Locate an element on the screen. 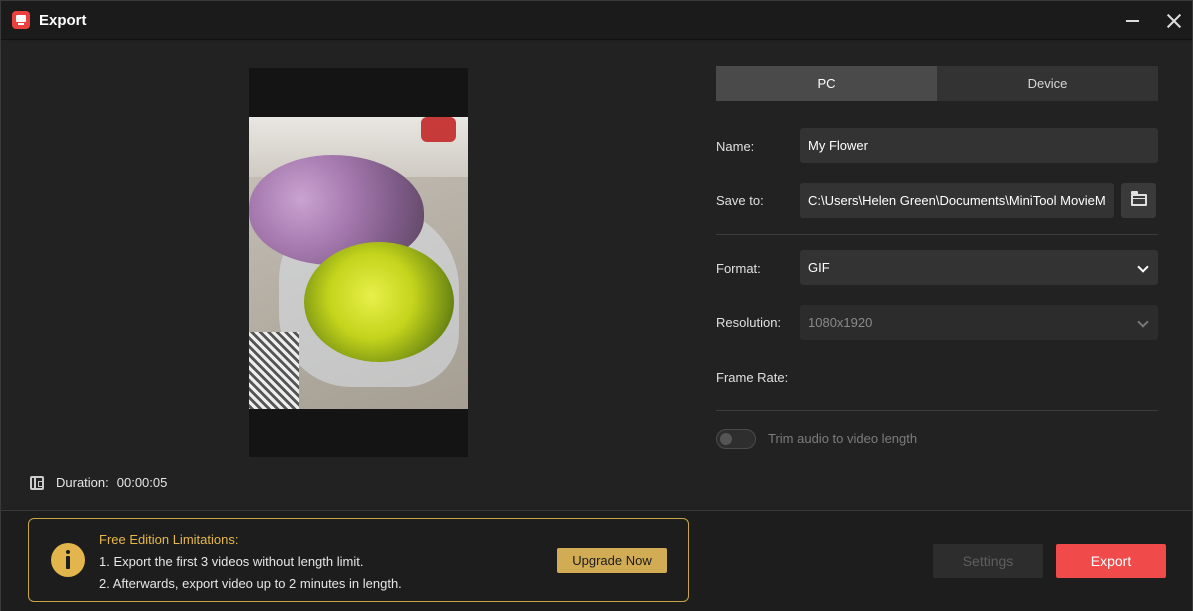 This screenshot has height=611, width=1193. app-logo-icon is located at coordinates (21, 20).